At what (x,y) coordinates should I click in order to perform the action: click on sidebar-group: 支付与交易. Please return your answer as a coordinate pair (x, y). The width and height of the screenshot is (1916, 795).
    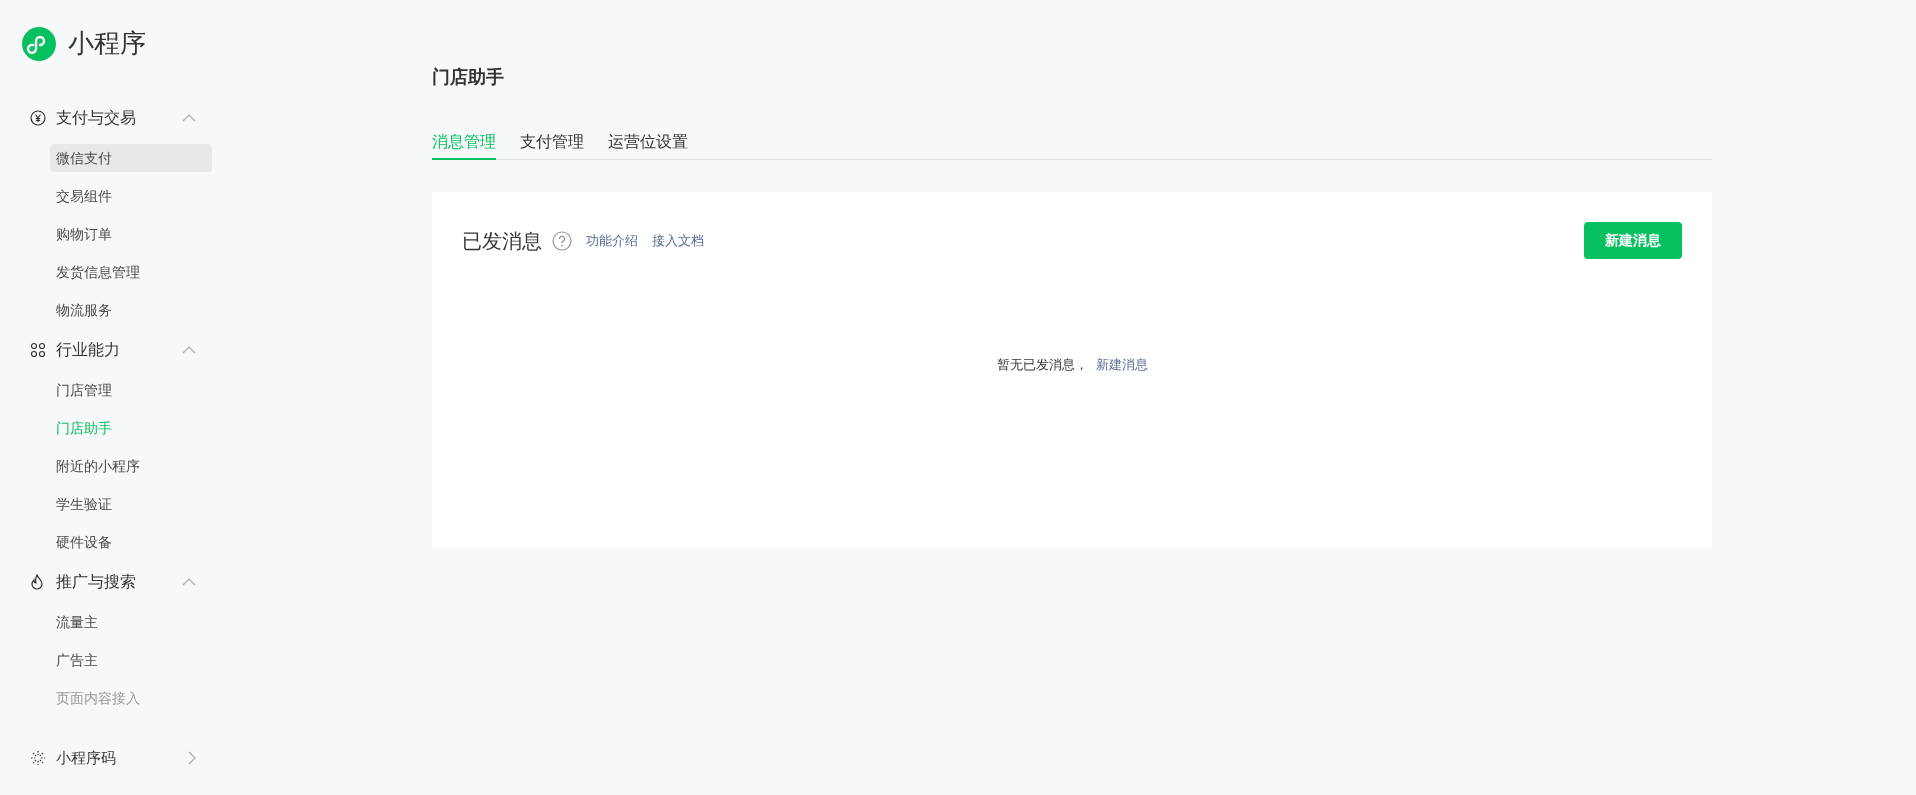
    Looking at the image, I should click on (115, 118).